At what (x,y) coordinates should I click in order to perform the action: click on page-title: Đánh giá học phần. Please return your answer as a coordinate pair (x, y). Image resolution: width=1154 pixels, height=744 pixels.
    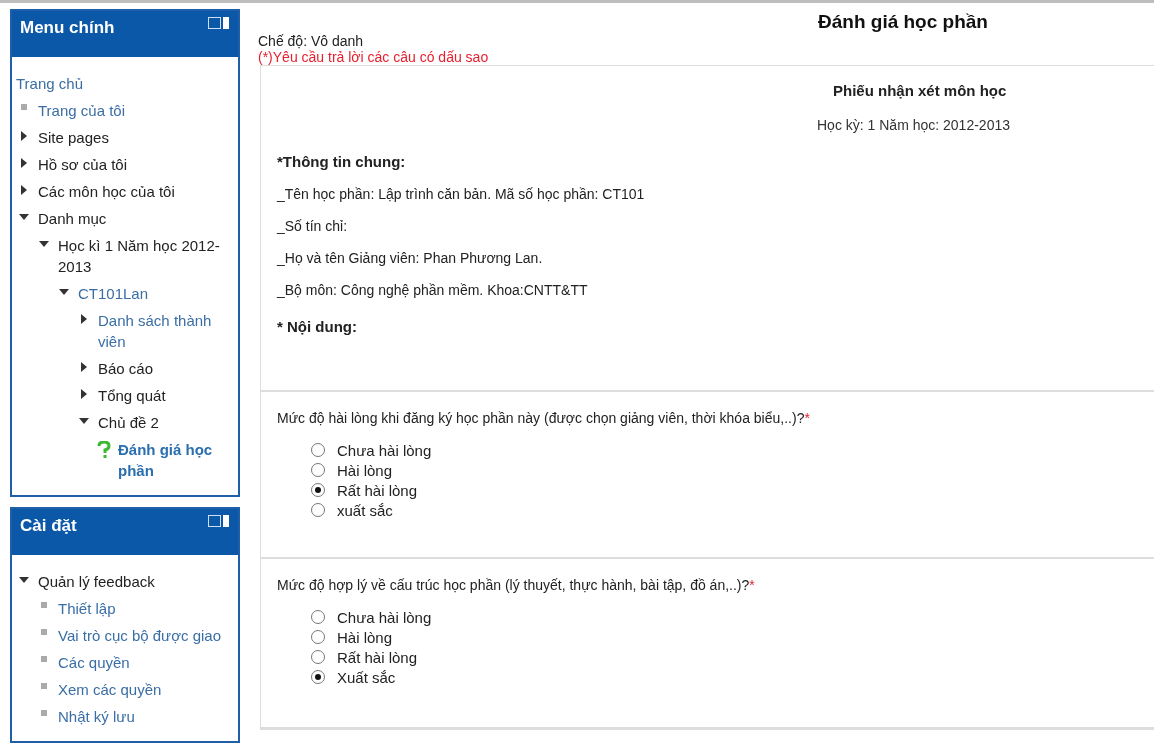
    Looking at the image, I should click on (903, 22).